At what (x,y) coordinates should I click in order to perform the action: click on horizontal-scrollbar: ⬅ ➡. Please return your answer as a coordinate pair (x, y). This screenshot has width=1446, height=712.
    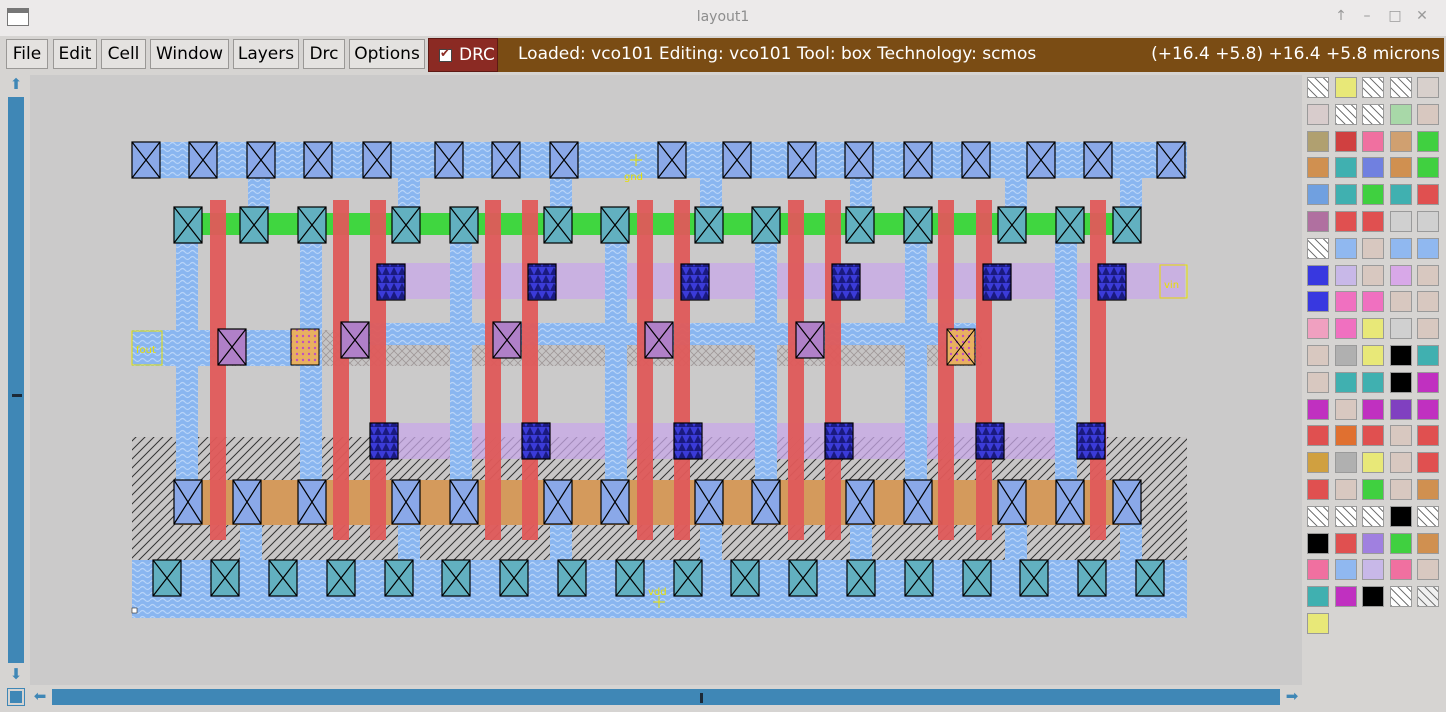
    Looking at the image, I should click on (666, 697).